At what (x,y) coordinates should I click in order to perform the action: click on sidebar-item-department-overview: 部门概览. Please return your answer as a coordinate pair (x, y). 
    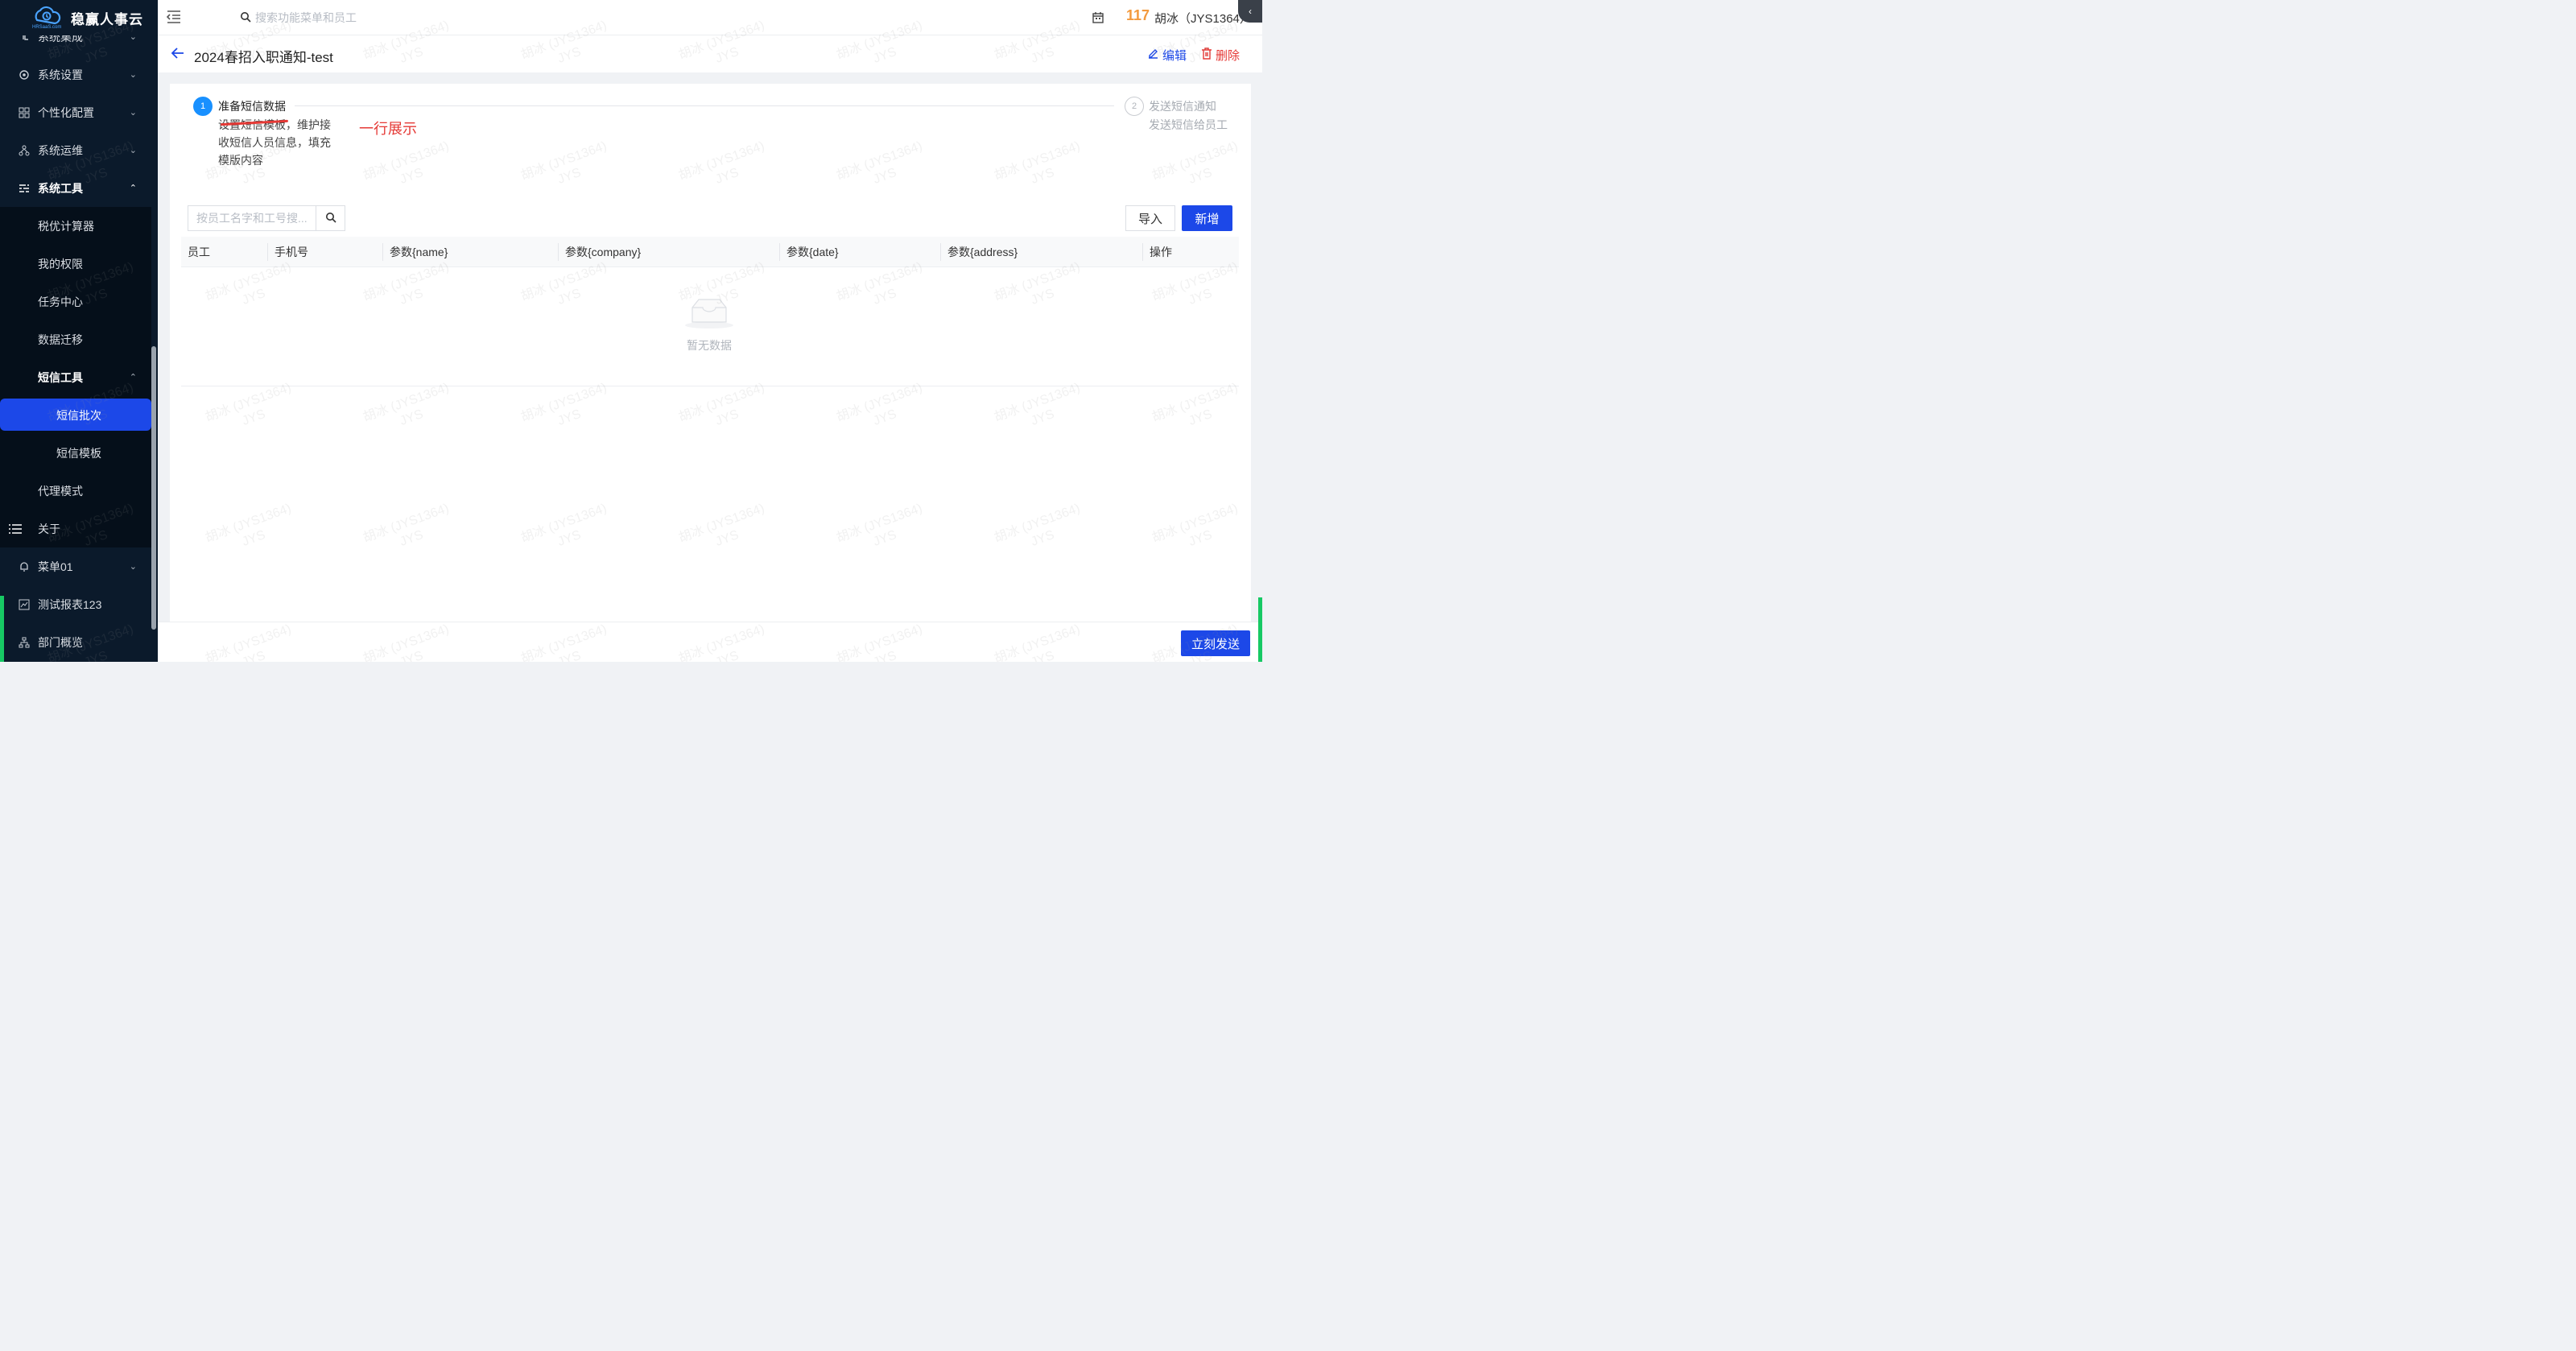
    Looking at the image, I should click on (75, 642).